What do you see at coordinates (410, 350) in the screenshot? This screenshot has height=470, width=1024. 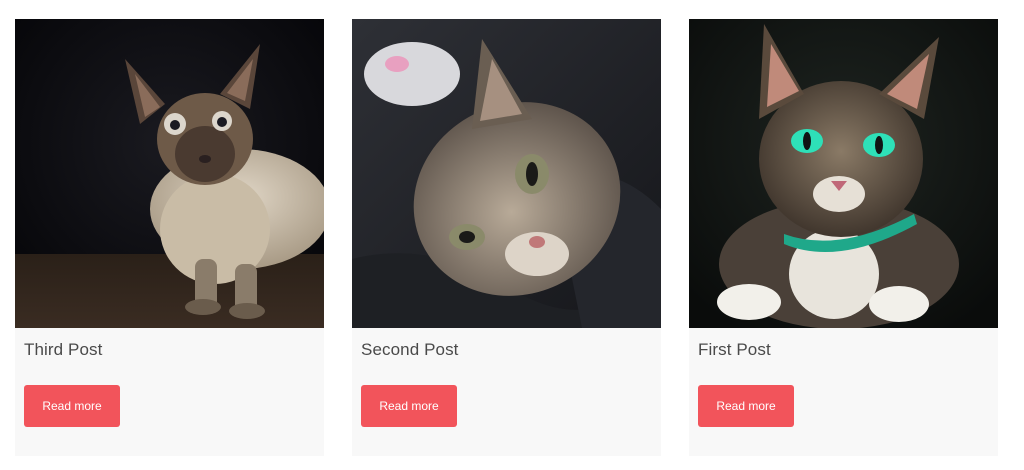 I see `post-title: Second Post` at bounding box center [410, 350].